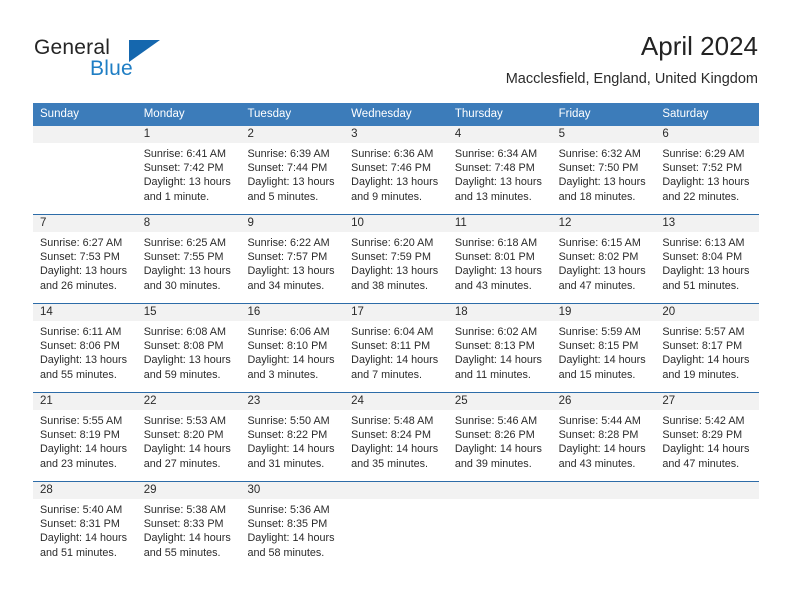  I want to click on daylight-text-line2: and 58 minutes., so click(286, 552).